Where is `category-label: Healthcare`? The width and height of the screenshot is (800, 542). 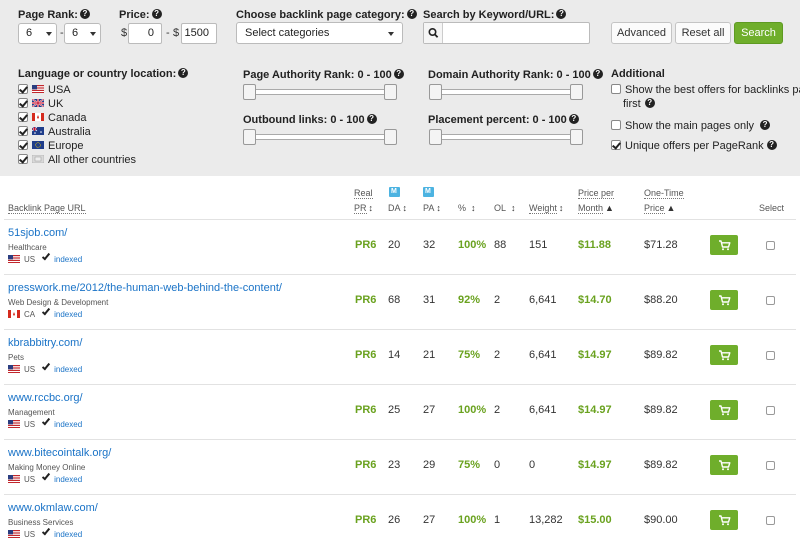 category-label: Healthcare is located at coordinates (27, 247).